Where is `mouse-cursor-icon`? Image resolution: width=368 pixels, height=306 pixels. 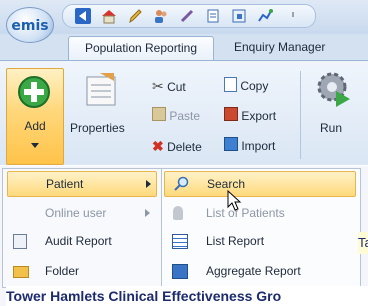
mouse-cursor-icon is located at coordinates (234, 200).